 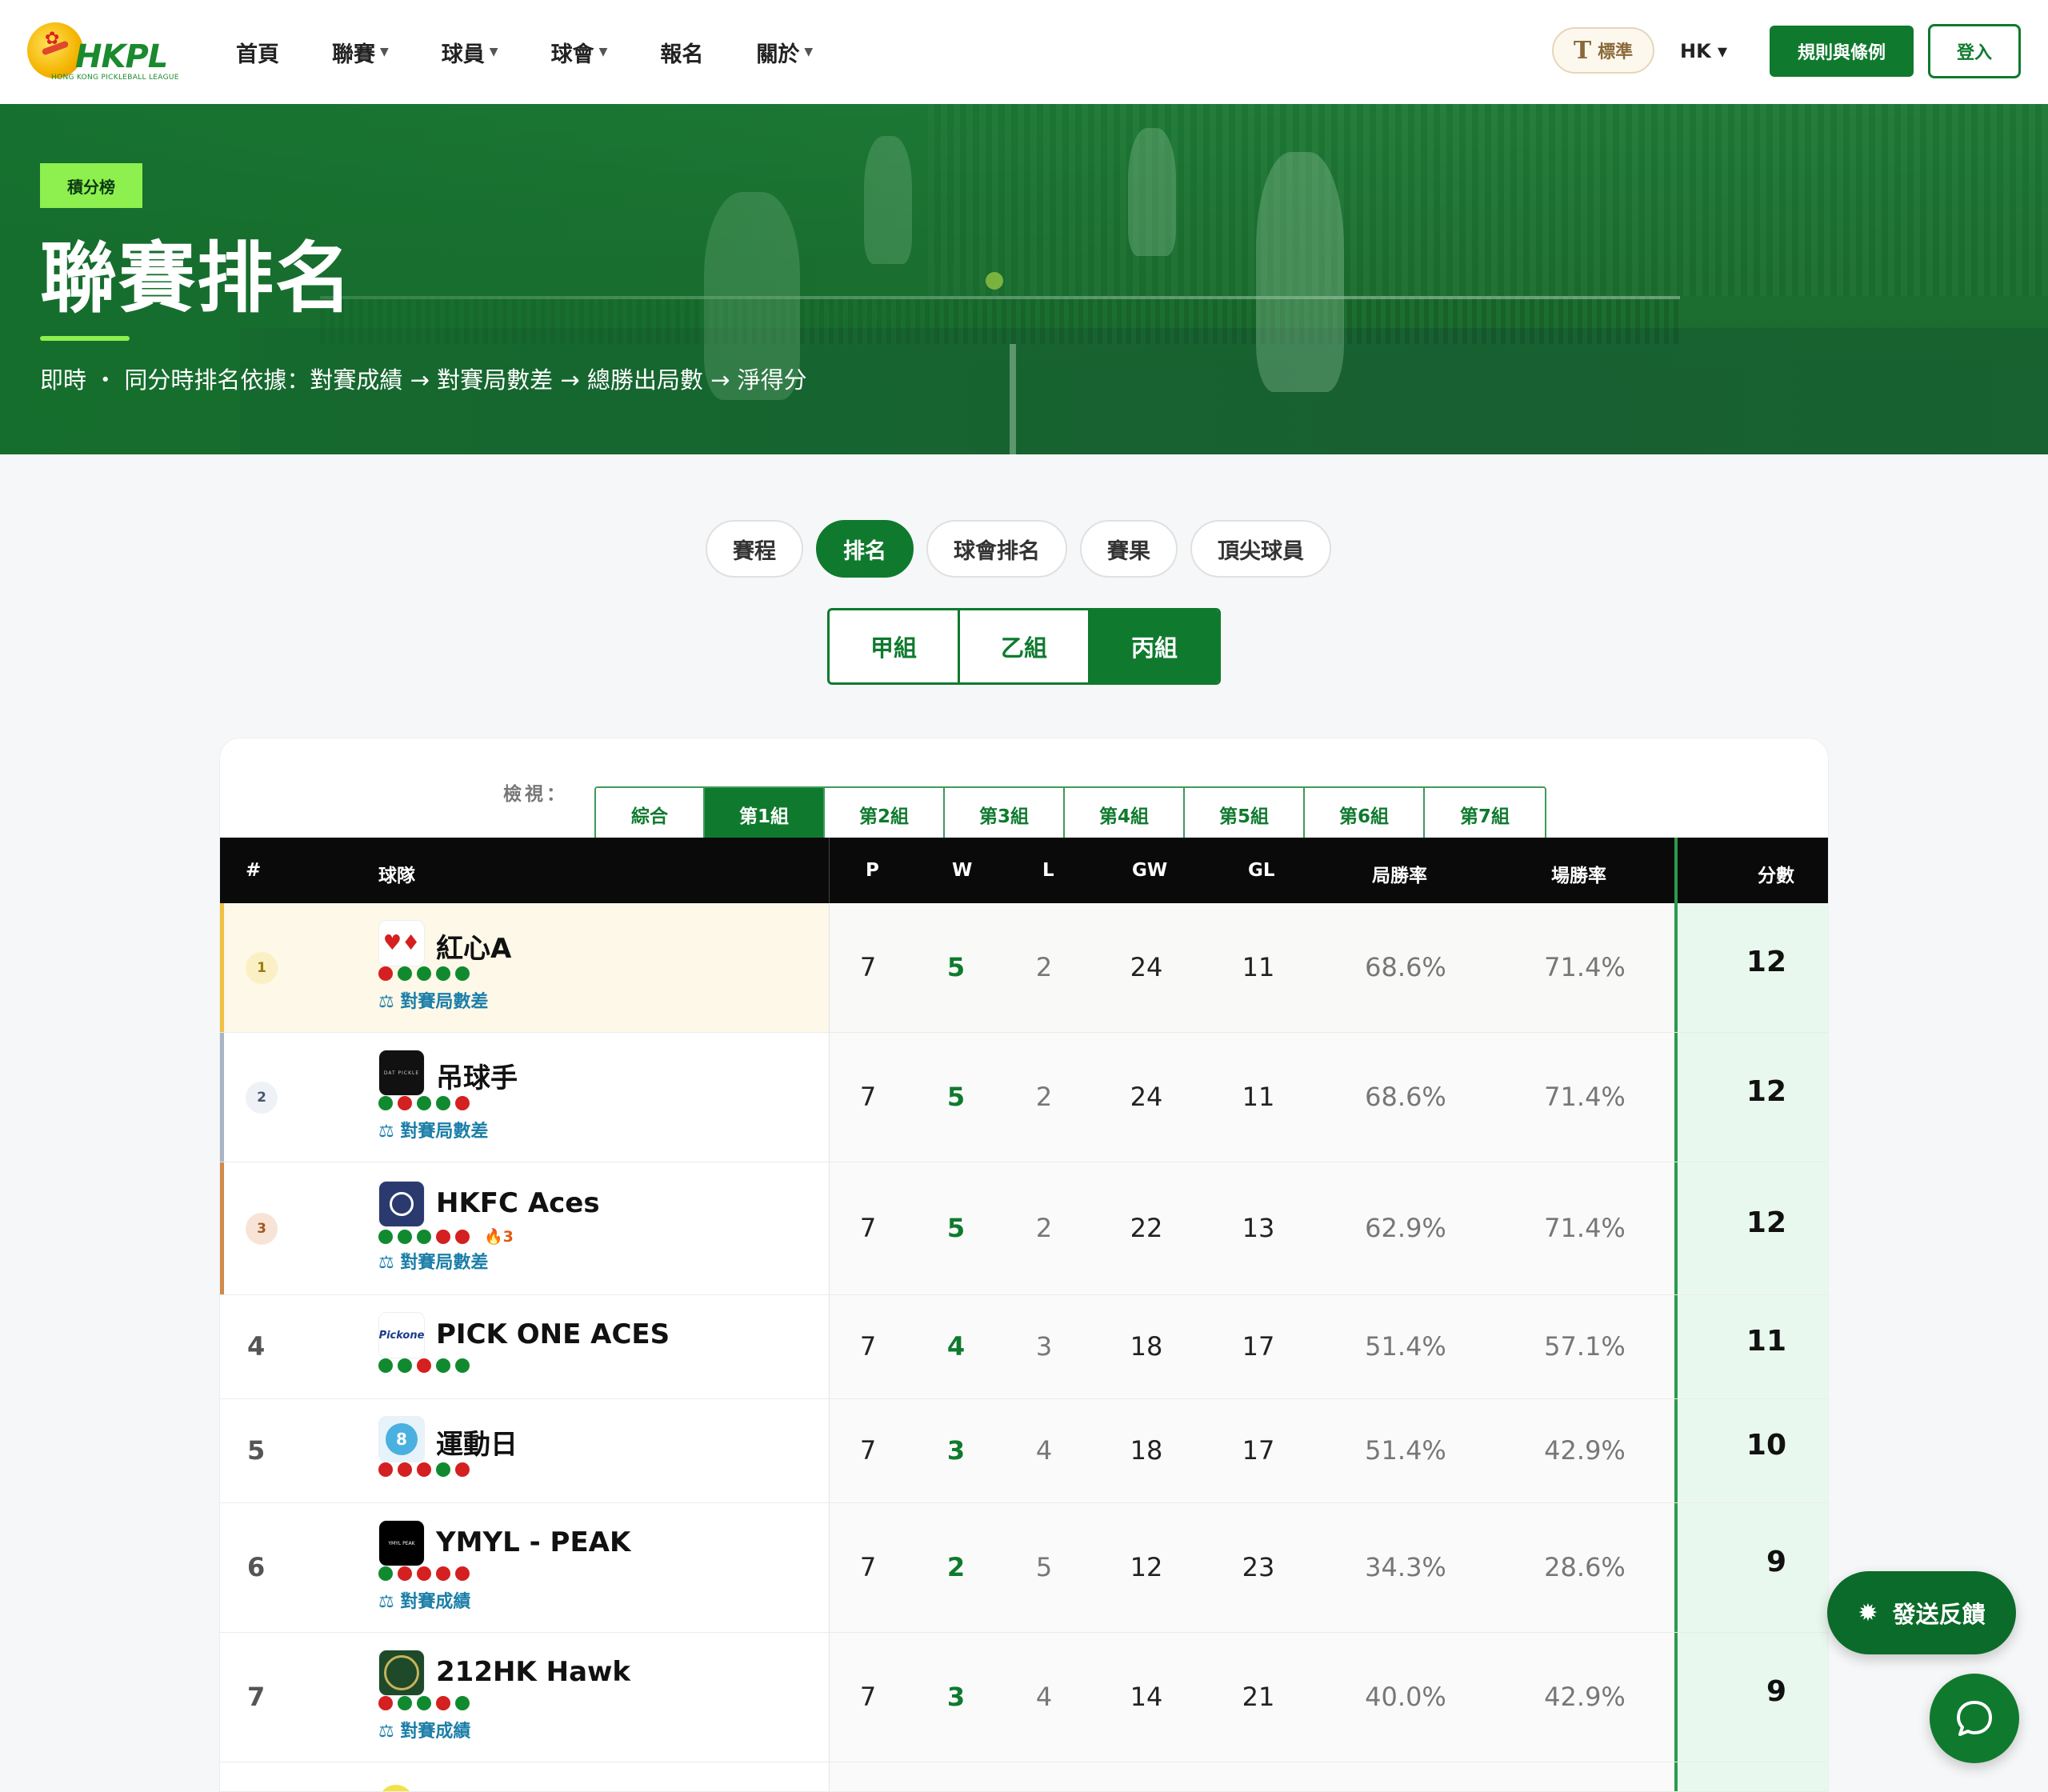 What do you see at coordinates (222, 967) in the screenshot?
I see `podium-accent-bar` at bounding box center [222, 967].